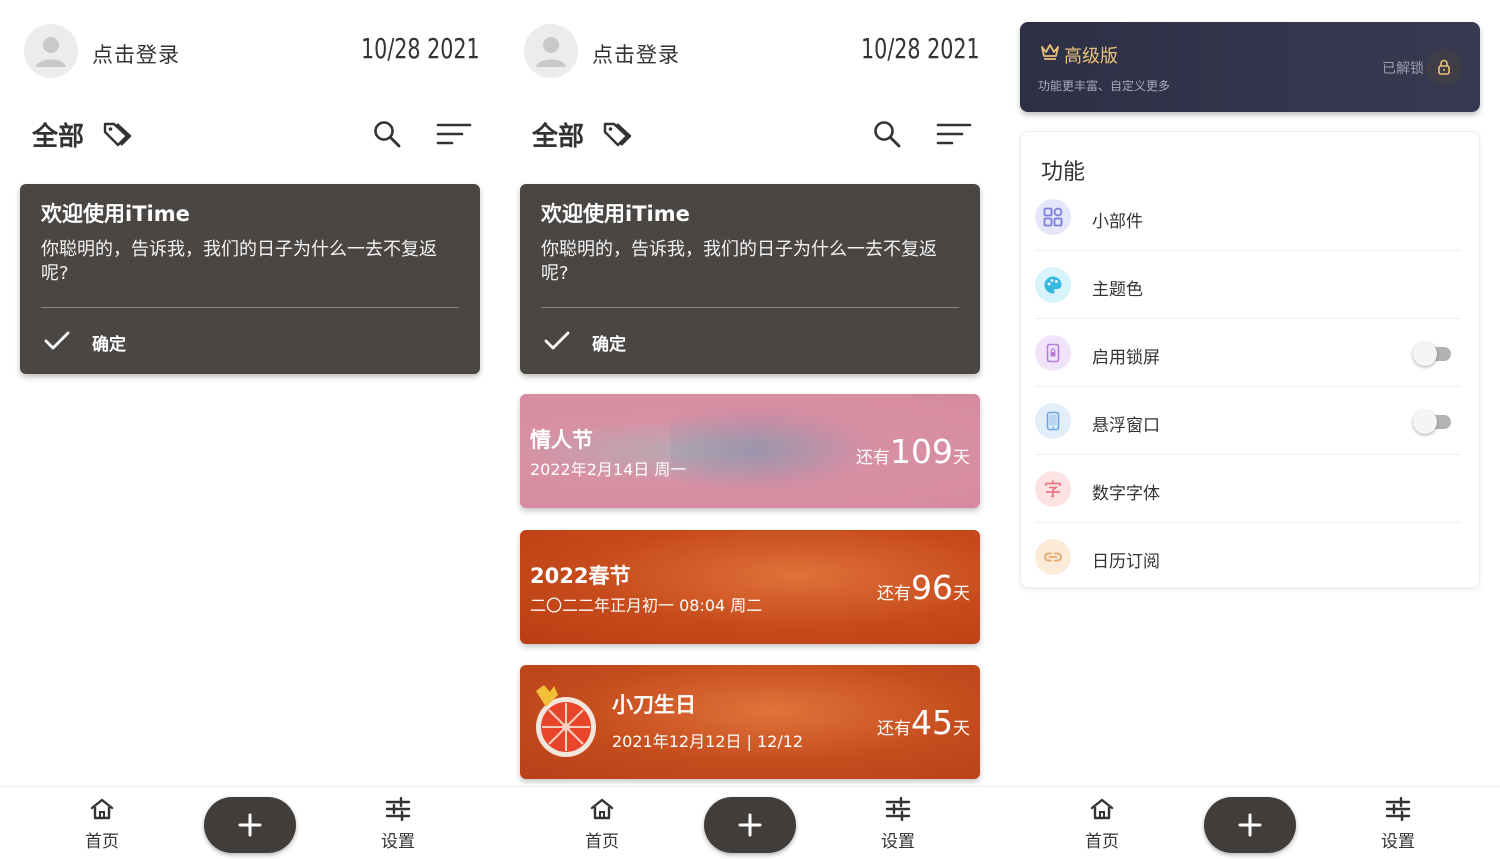 Image resolution: width=1500 pixels, height=859 pixels. Describe the element at coordinates (1248, 217) in the screenshot. I see `feature-widget: 小部件` at that location.